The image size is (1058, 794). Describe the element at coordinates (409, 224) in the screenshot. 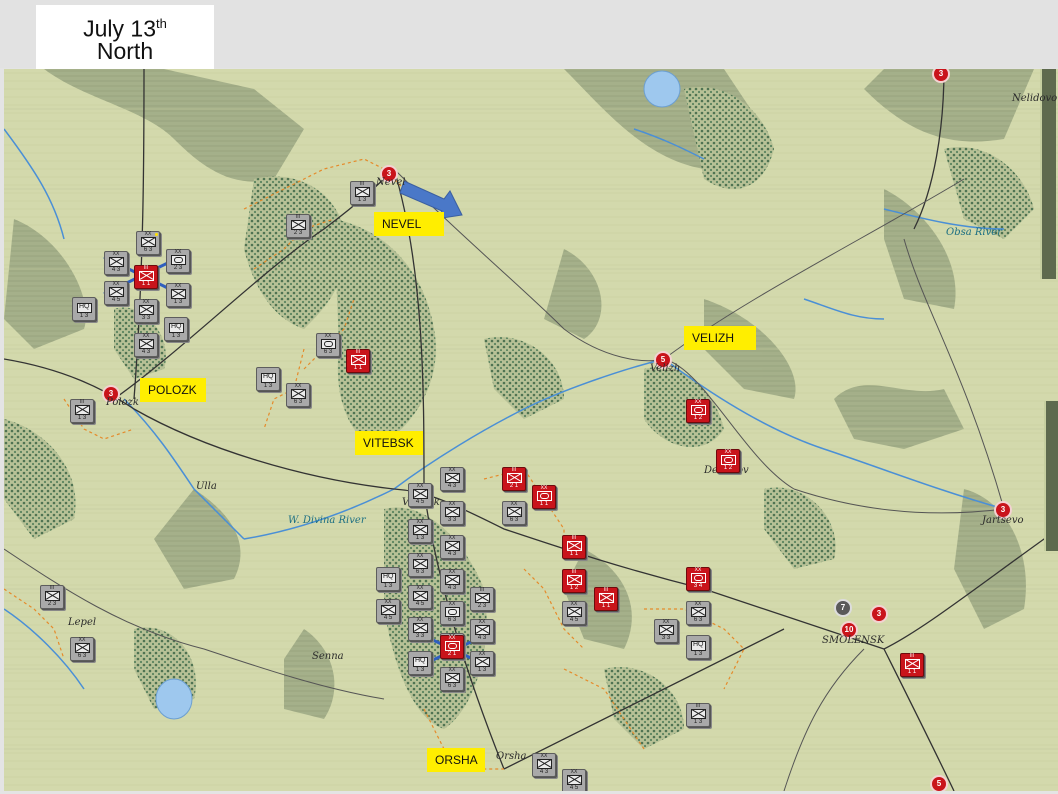

I see `label-nevel: NEVEL` at that location.